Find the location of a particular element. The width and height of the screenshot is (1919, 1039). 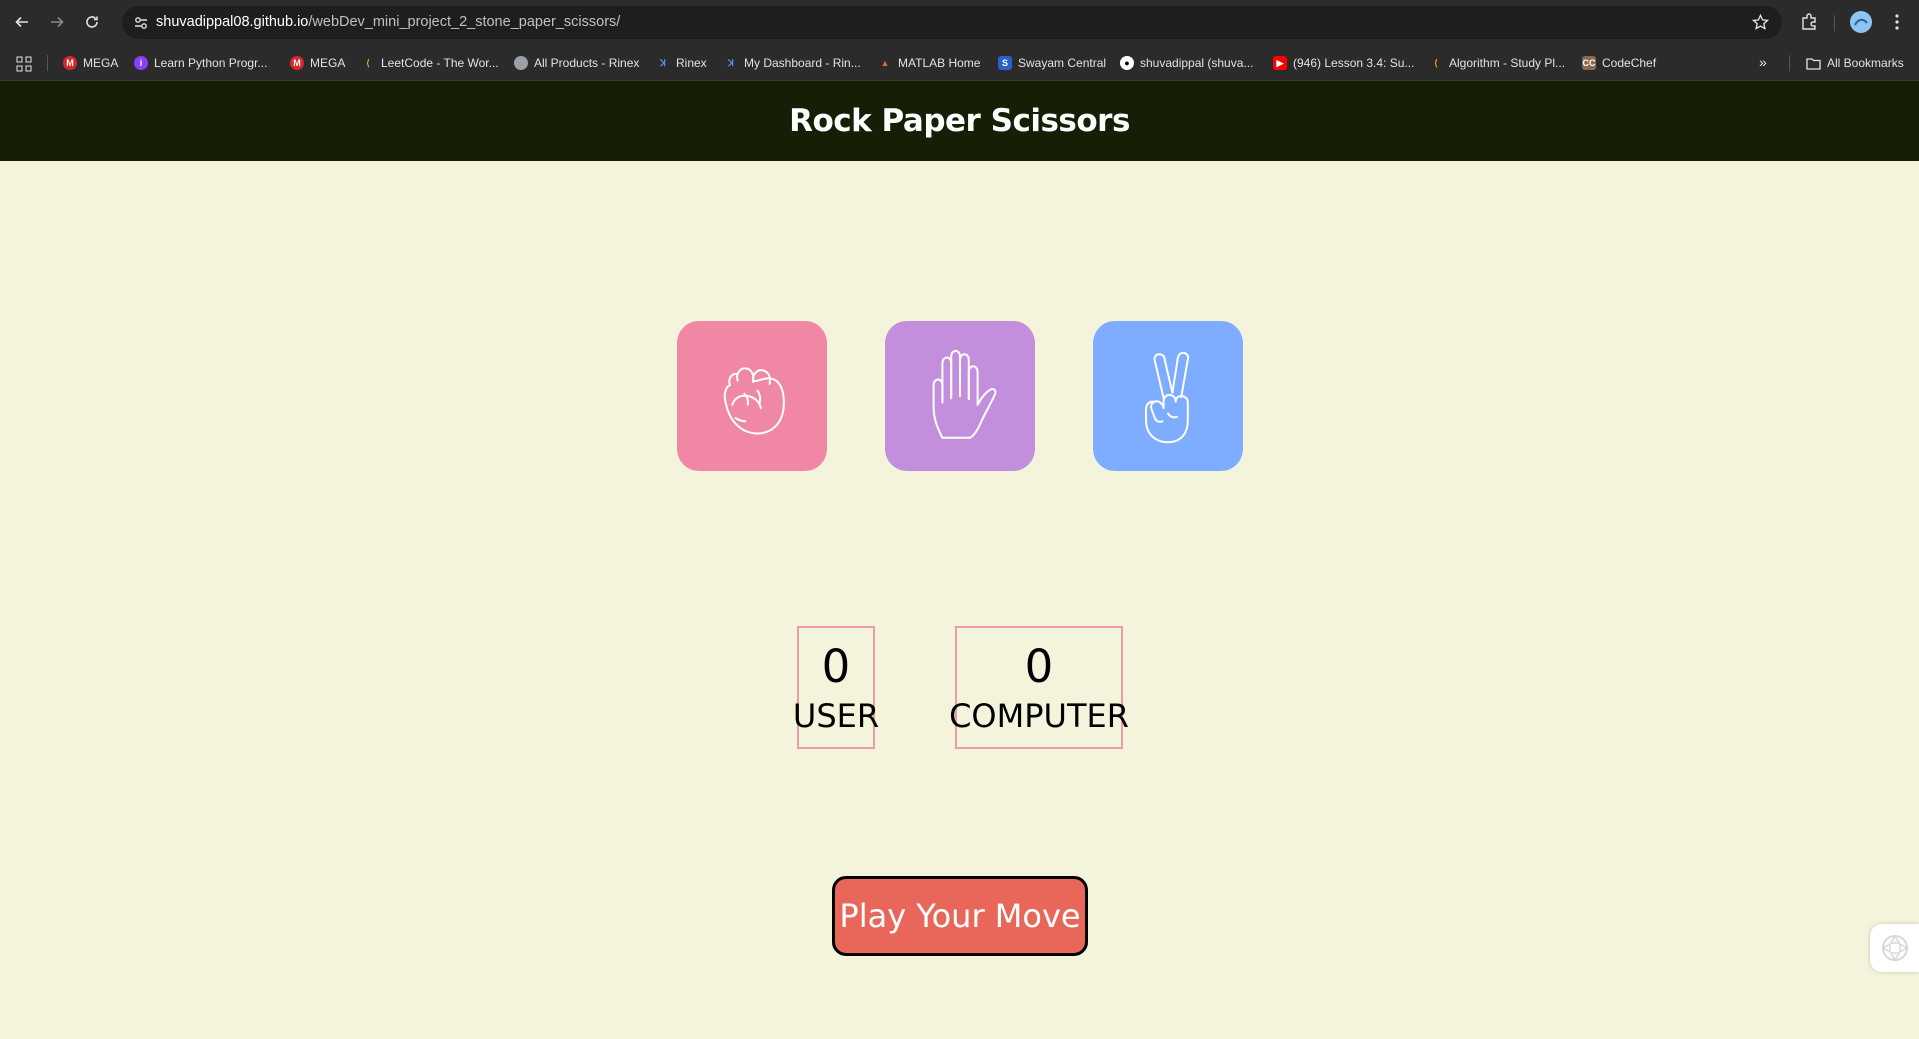

bookmark-item: CC CodeChef is located at coordinates (1619, 63).